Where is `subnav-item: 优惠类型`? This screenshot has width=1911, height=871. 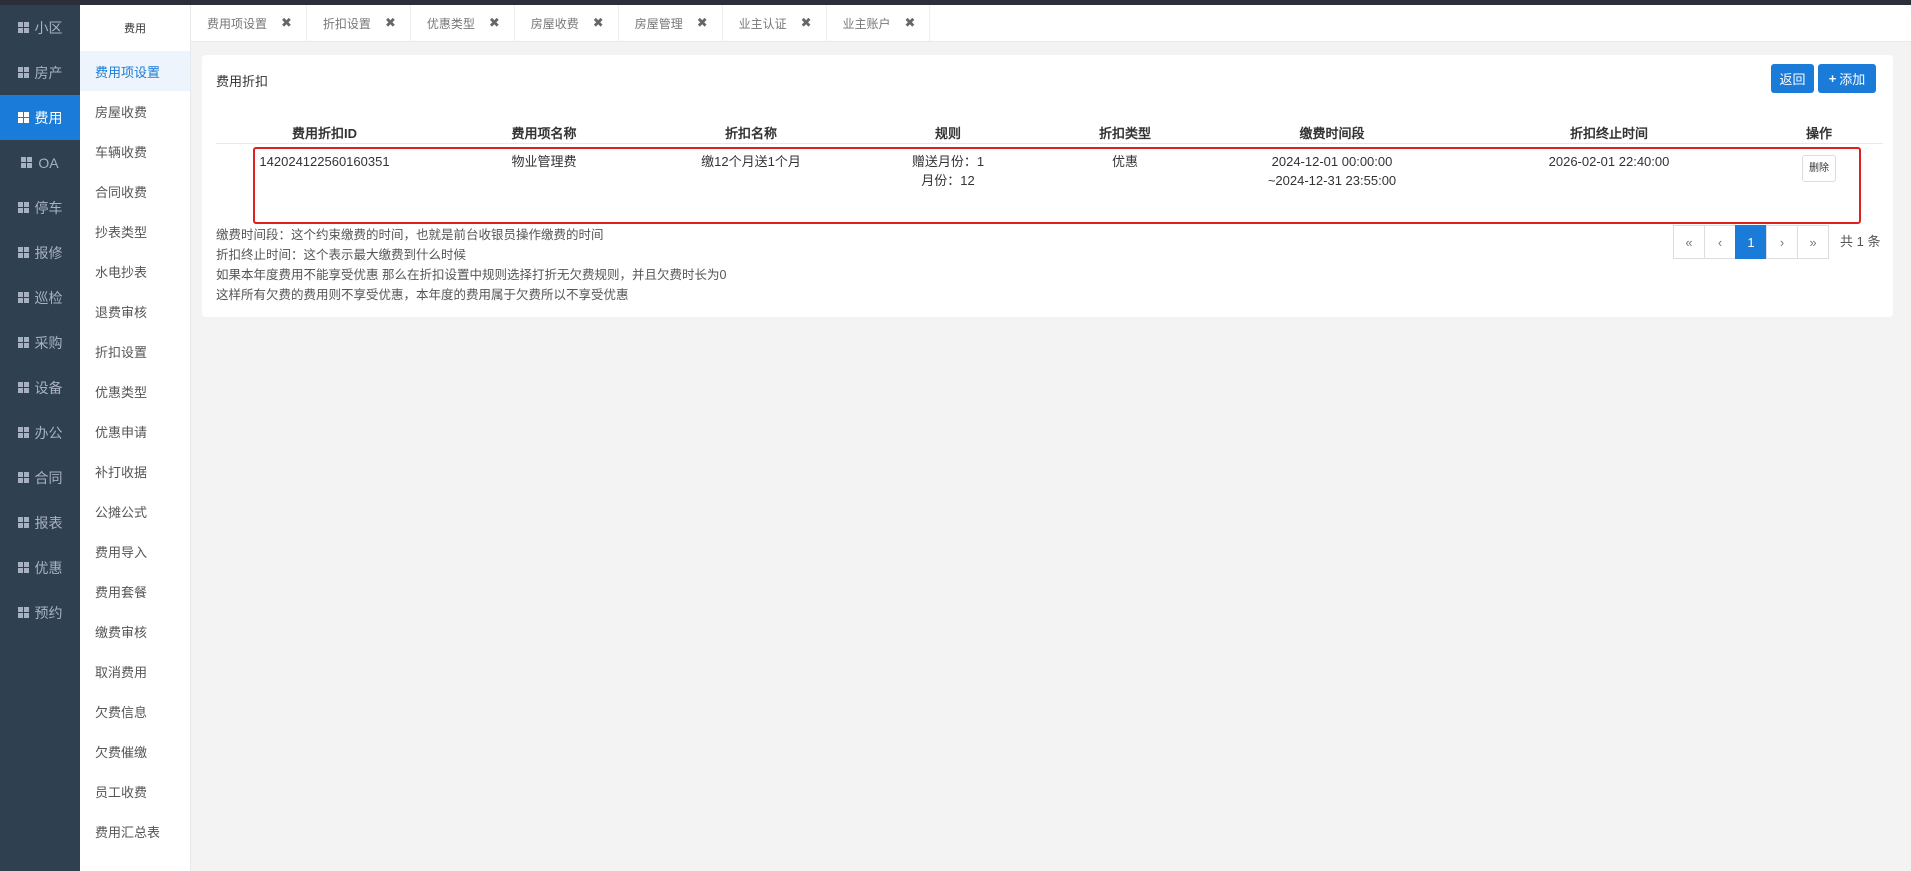 subnav-item: 优惠类型 is located at coordinates (135, 391).